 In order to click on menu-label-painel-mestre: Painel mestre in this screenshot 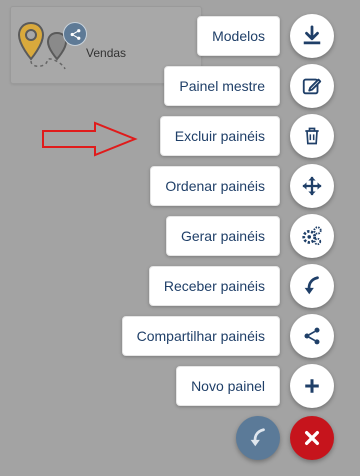, I will do `click(222, 86)`.